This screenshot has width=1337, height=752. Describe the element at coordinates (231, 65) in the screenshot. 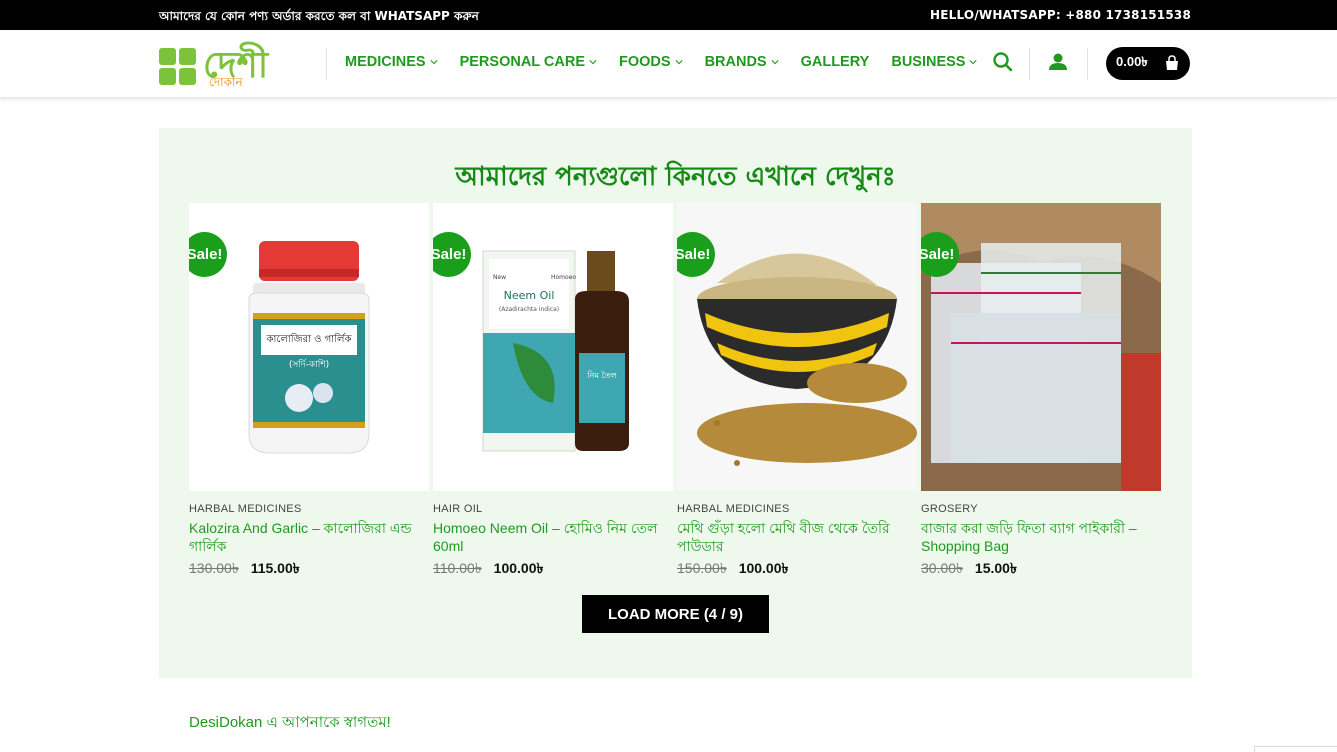

I see `site-logo: দেশী দোকান` at that location.